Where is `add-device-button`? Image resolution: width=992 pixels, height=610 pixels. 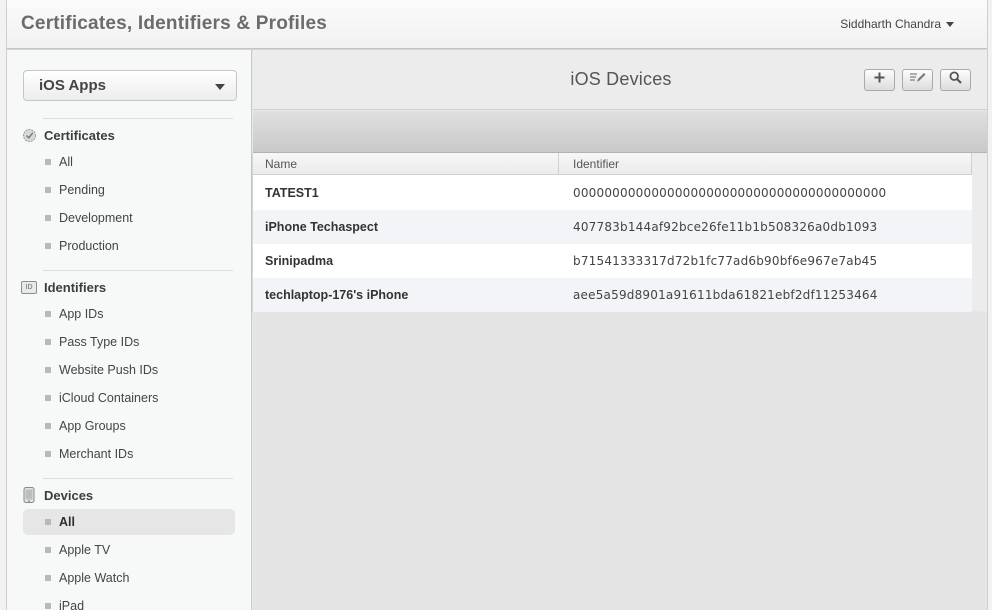 add-device-button is located at coordinates (879, 80).